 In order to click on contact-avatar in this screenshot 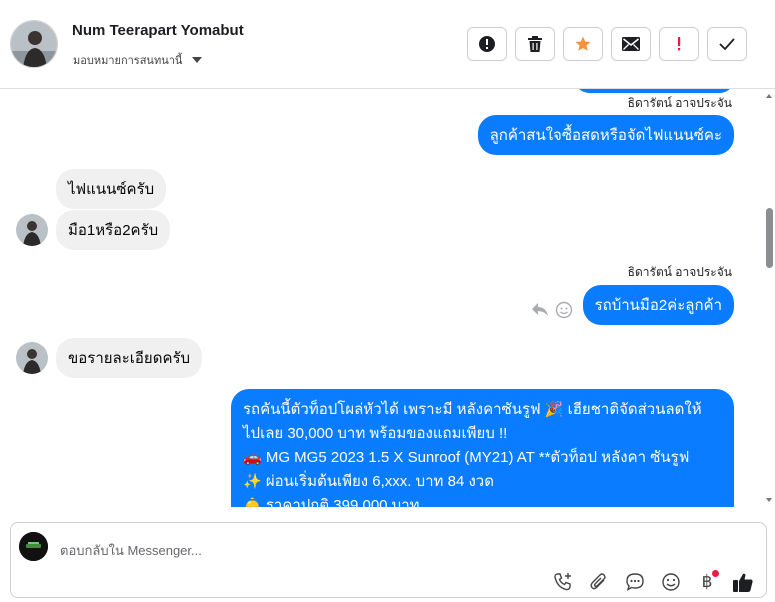, I will do `click(34, 44)`.